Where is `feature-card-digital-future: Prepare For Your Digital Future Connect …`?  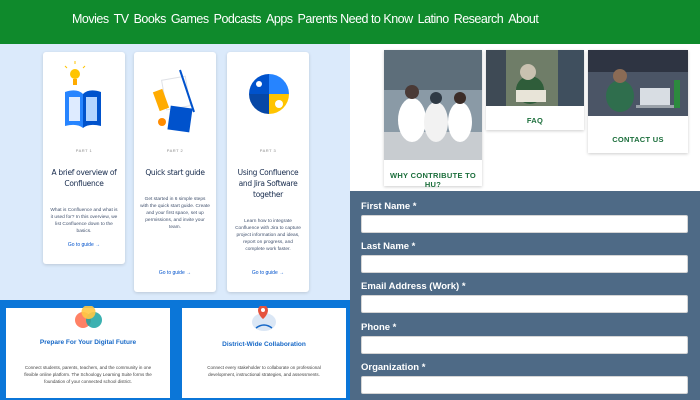
feature-card-digital-future: Prepare For Your Digital Future Connect … is located at coordinates (88, 351).